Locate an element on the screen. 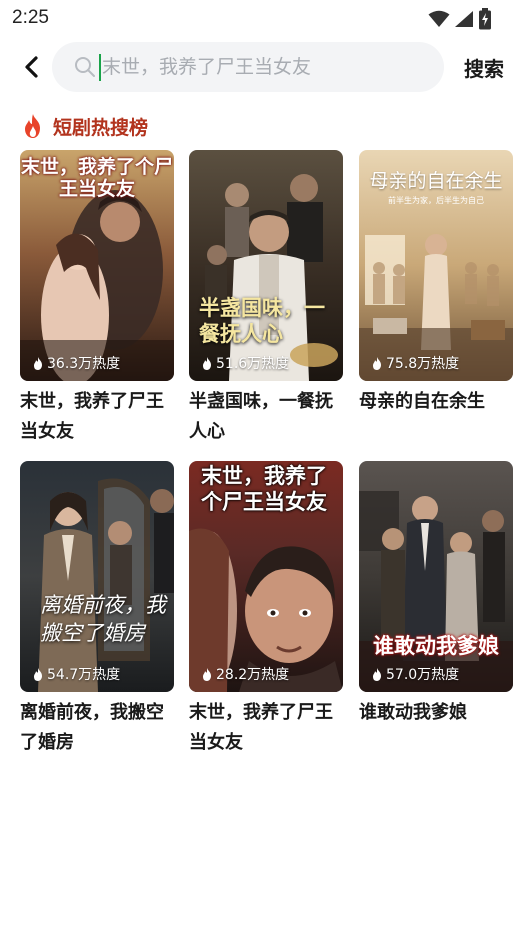  drama-card: 半盏国味，一餐抚人心 51.6万热度 半盏国味，一餐抚人心 is located at coordinates (266, 298).